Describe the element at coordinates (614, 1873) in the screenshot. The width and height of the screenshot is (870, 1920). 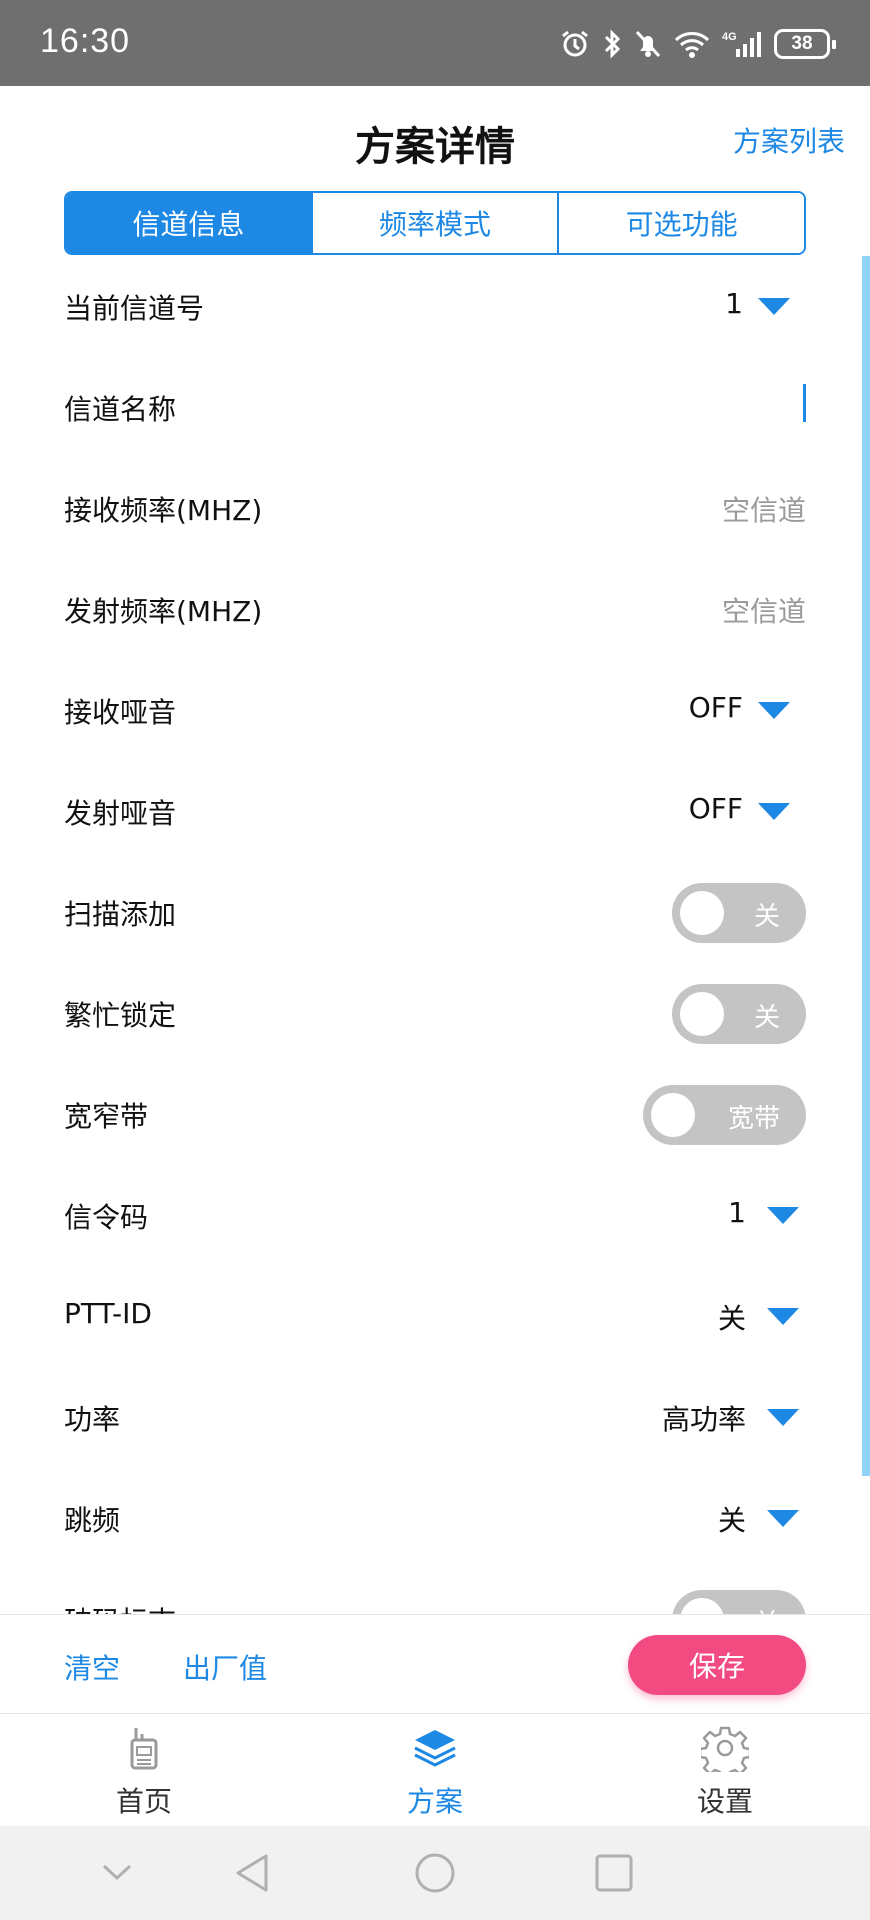
I see `recents-icon` at that location.